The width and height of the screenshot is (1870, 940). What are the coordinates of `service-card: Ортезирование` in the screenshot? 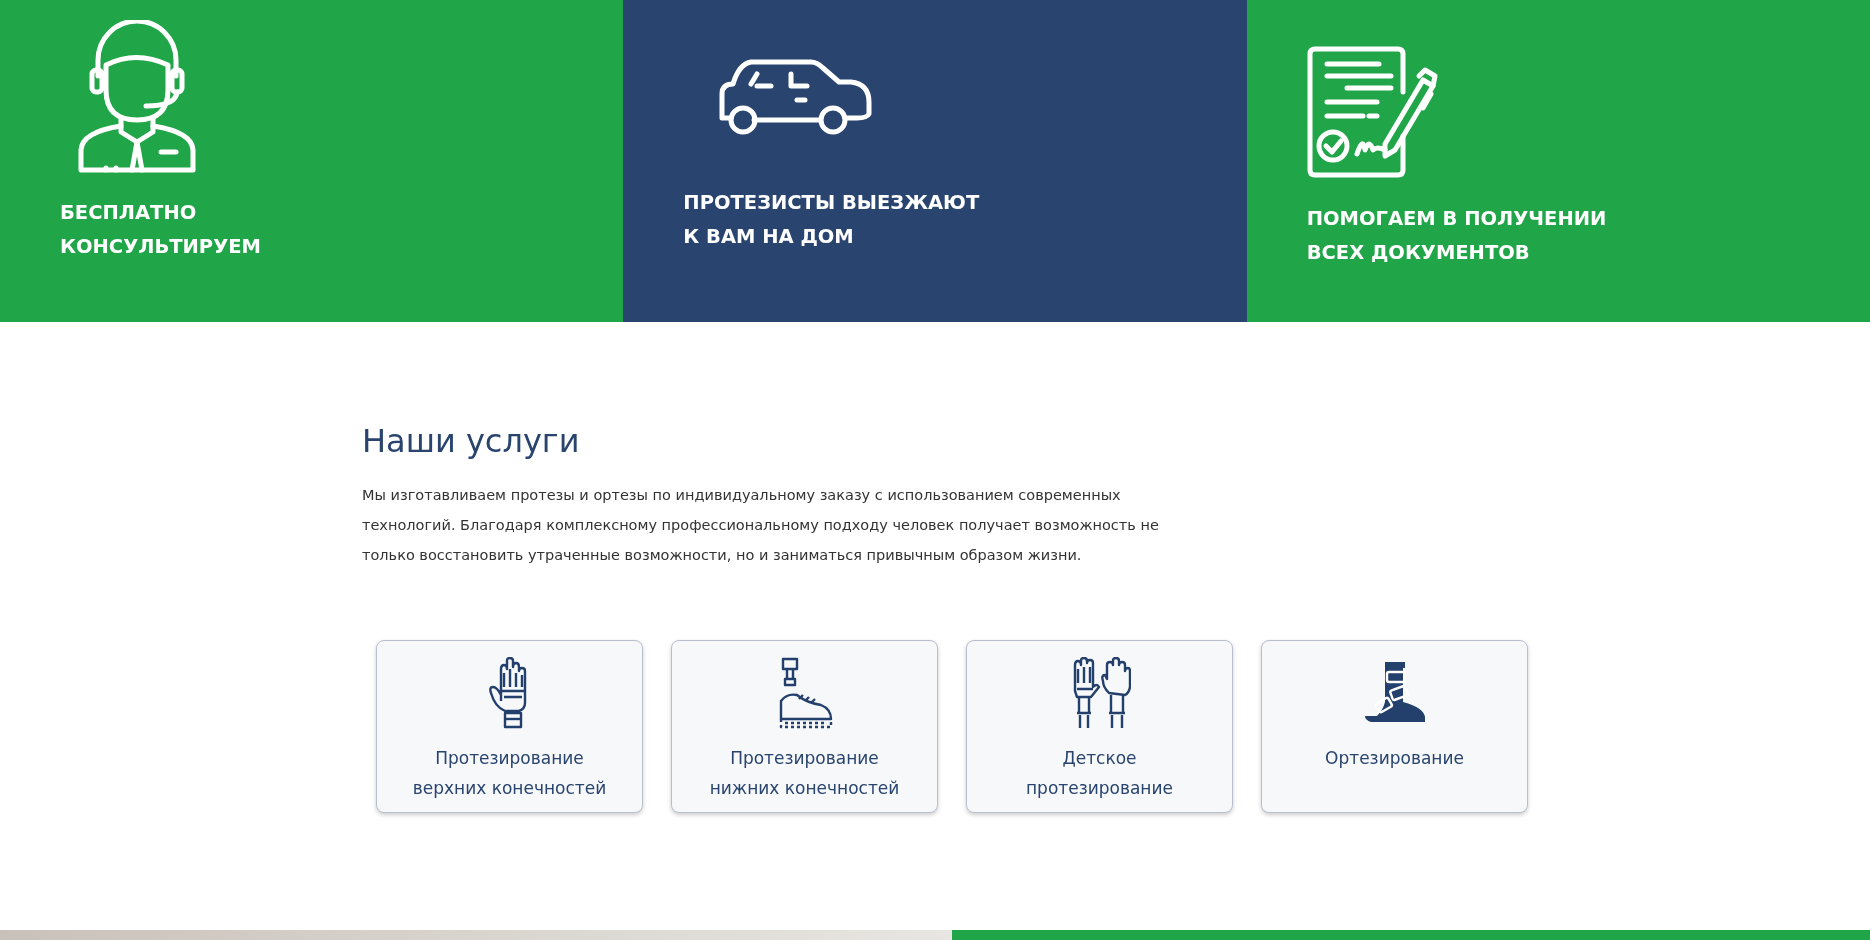 It's located at (1394, 726).